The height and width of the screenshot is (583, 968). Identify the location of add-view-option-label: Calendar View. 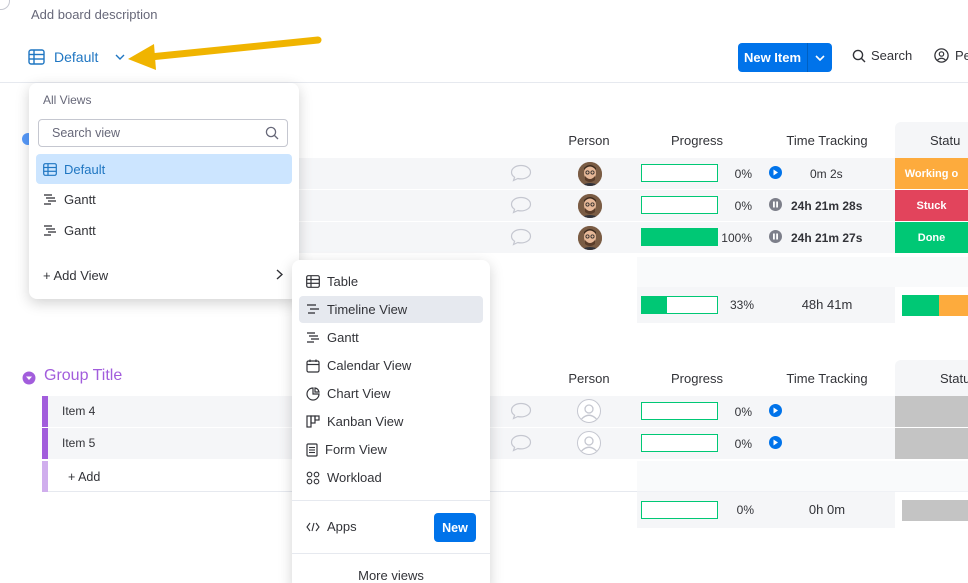
(369, 365).